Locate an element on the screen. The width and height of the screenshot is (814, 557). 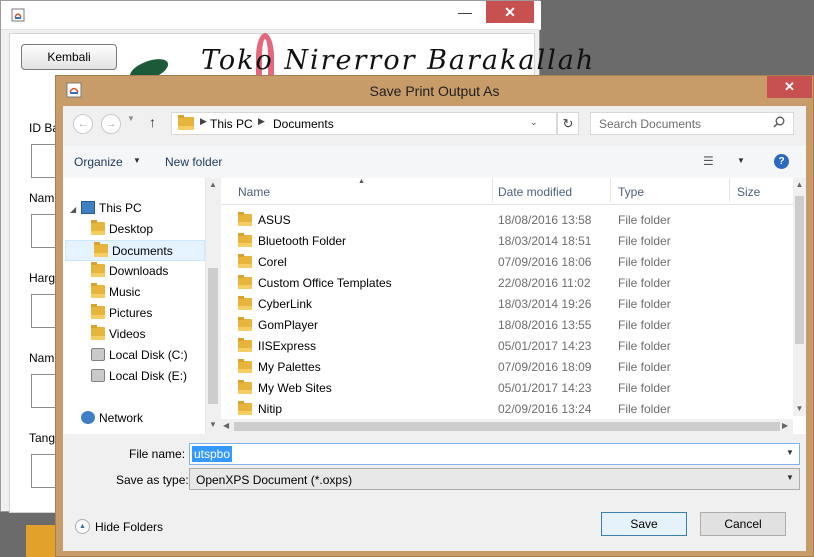
scroll-left-icon: ◀ is located at coordinates (226, 425).